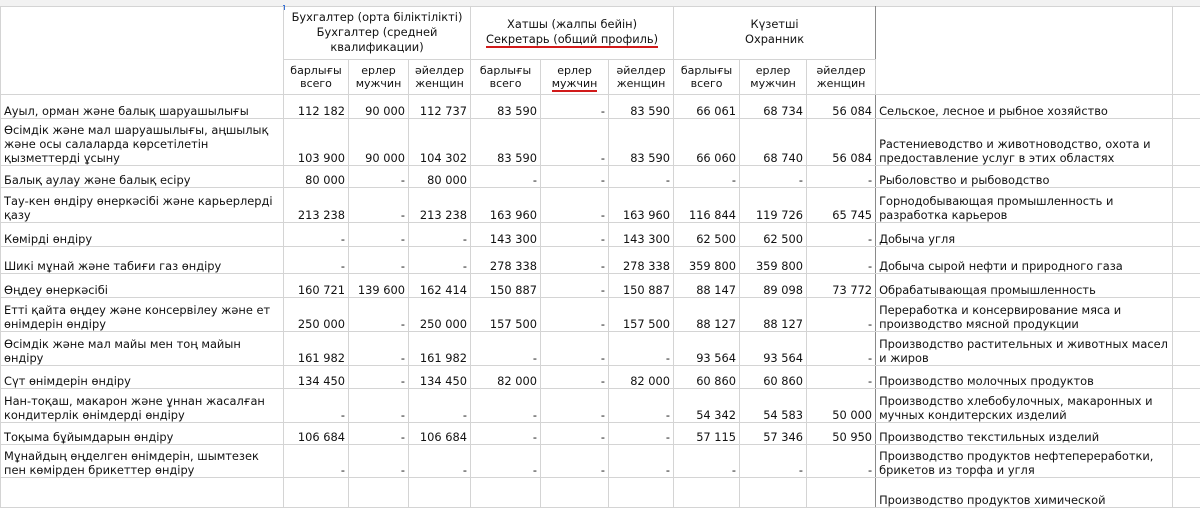 The width and height of the screenshot is (1200, 511). I want to click on value-cell: 60 860, so click(773, 376).